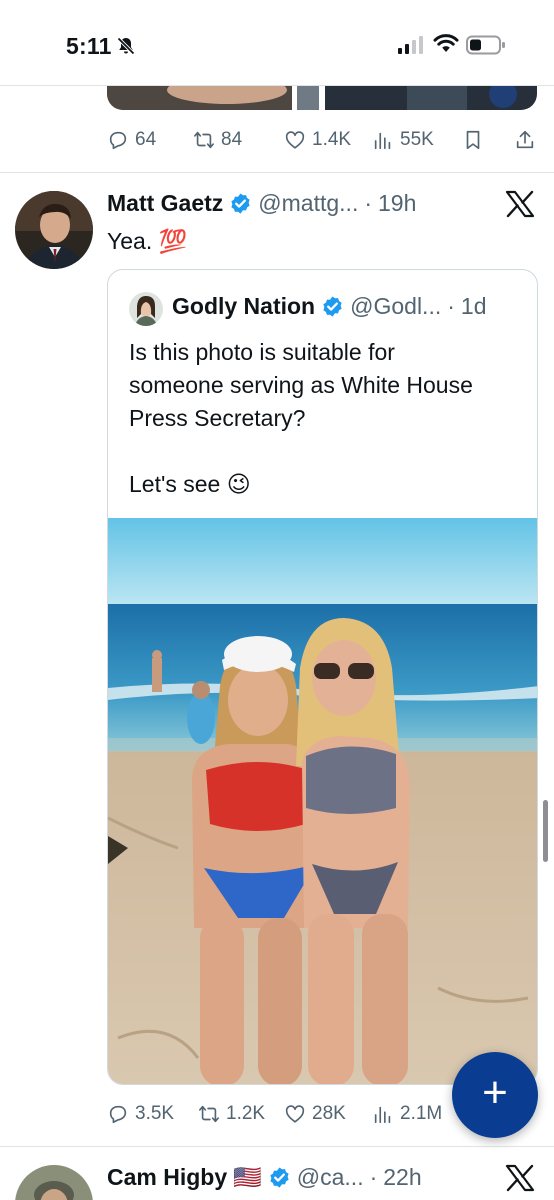 The width and height of the screenshot is (554, 1200). Describe the element at coordinates (167, 1177) in the screenshot. I see `next-author-name: Cam Higby` at that location.